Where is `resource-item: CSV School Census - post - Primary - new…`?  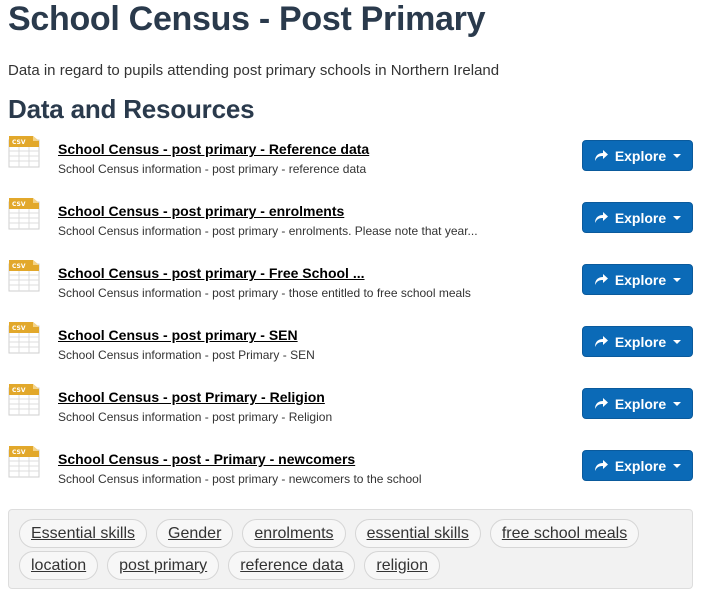
resource-item: CSV School Census - post - Primary - new… is located at coordinates (351, 473).